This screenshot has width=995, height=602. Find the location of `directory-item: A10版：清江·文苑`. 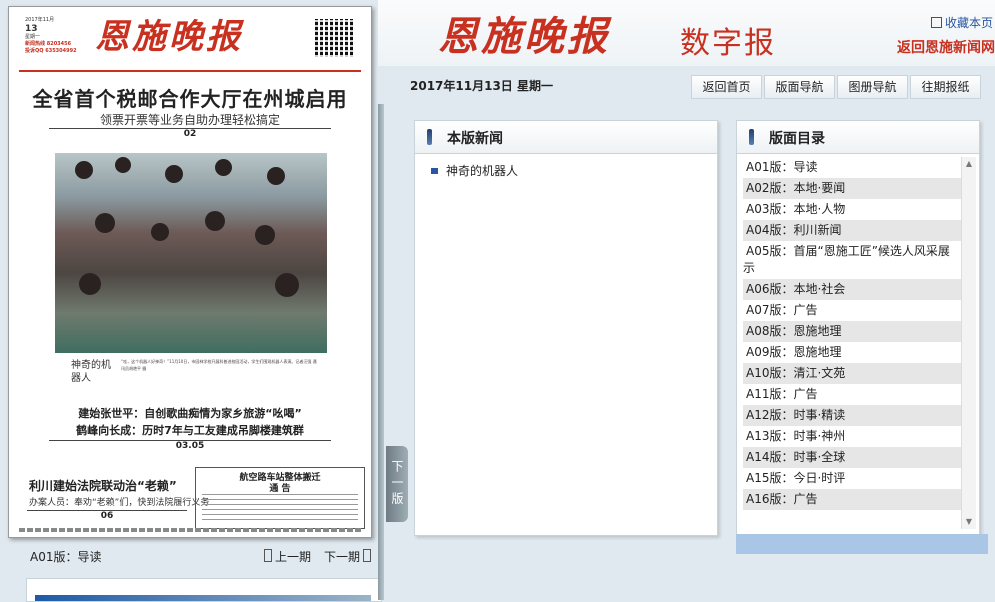

directory-item: A10版：清江·文苑 is located at coordinates (852, 373).